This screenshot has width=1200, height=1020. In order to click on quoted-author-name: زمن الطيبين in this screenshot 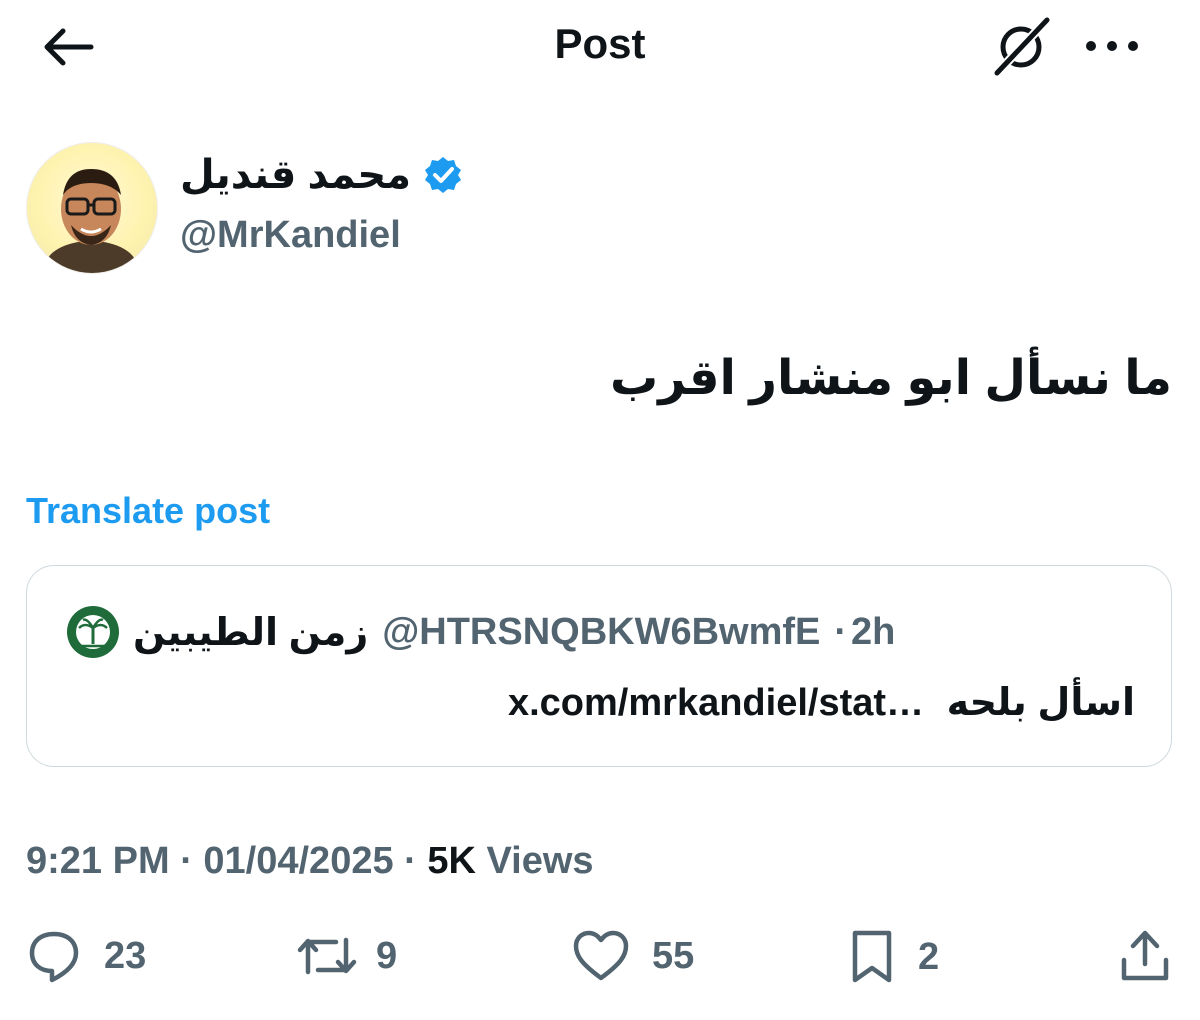, I will do `click(251, 632)`.